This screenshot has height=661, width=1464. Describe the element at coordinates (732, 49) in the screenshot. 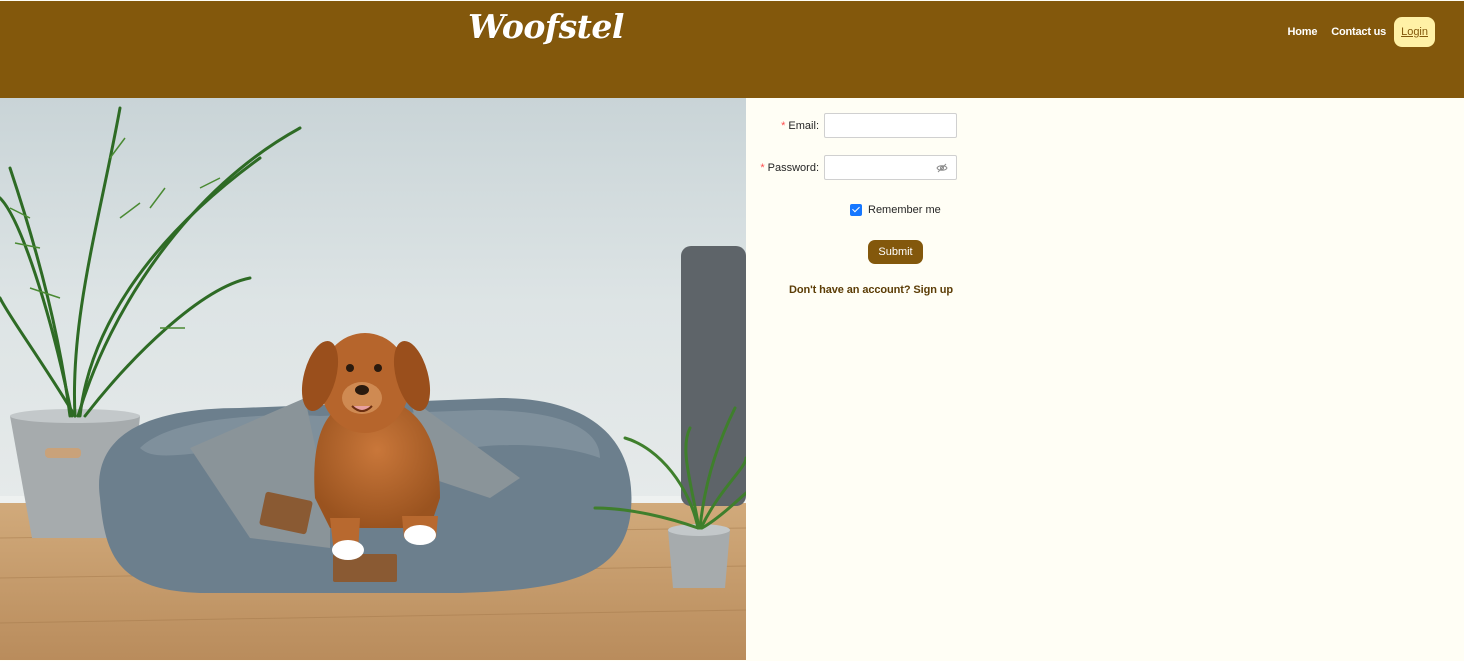

I see `top-header: Woofstel Home Contact us Login` at that location.